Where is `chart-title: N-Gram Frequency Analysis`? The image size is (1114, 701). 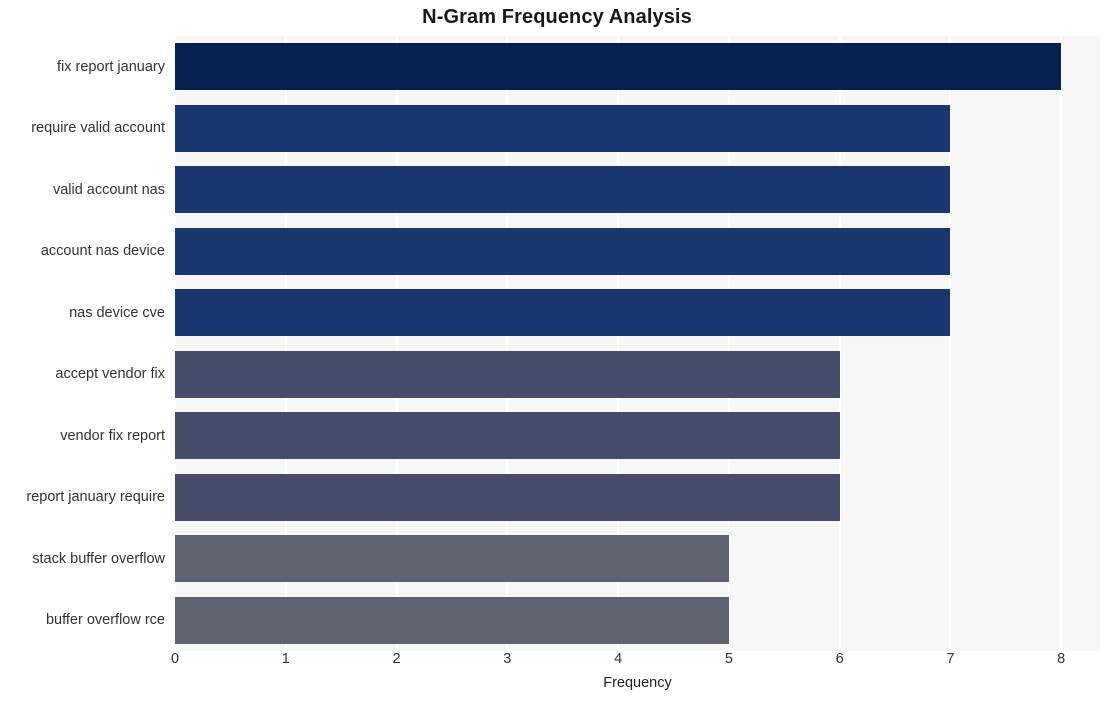 chart-title: N-Gram Frequency Analysis is located at coordinates (557, 17).